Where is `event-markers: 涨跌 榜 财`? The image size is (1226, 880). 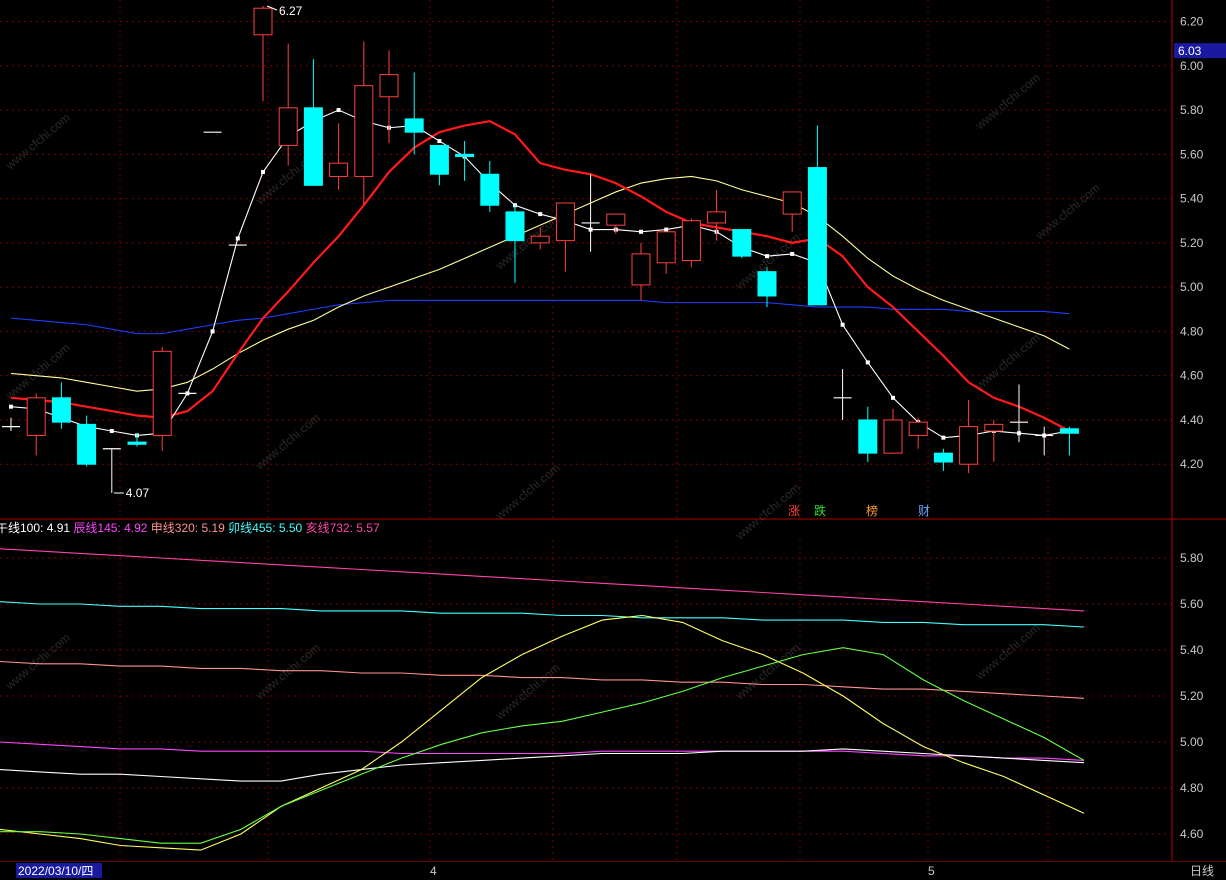
event-markers: 涨跌 榜 财 is located at coordinates (859, 510).